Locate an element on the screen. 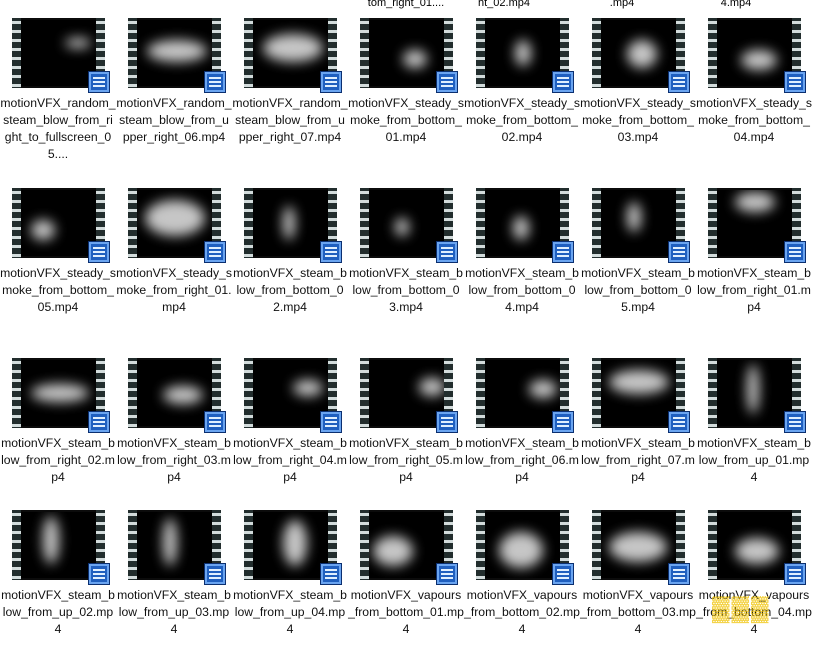  top-row-label: ht_02.mp4 is located at coordinates (504, 4).